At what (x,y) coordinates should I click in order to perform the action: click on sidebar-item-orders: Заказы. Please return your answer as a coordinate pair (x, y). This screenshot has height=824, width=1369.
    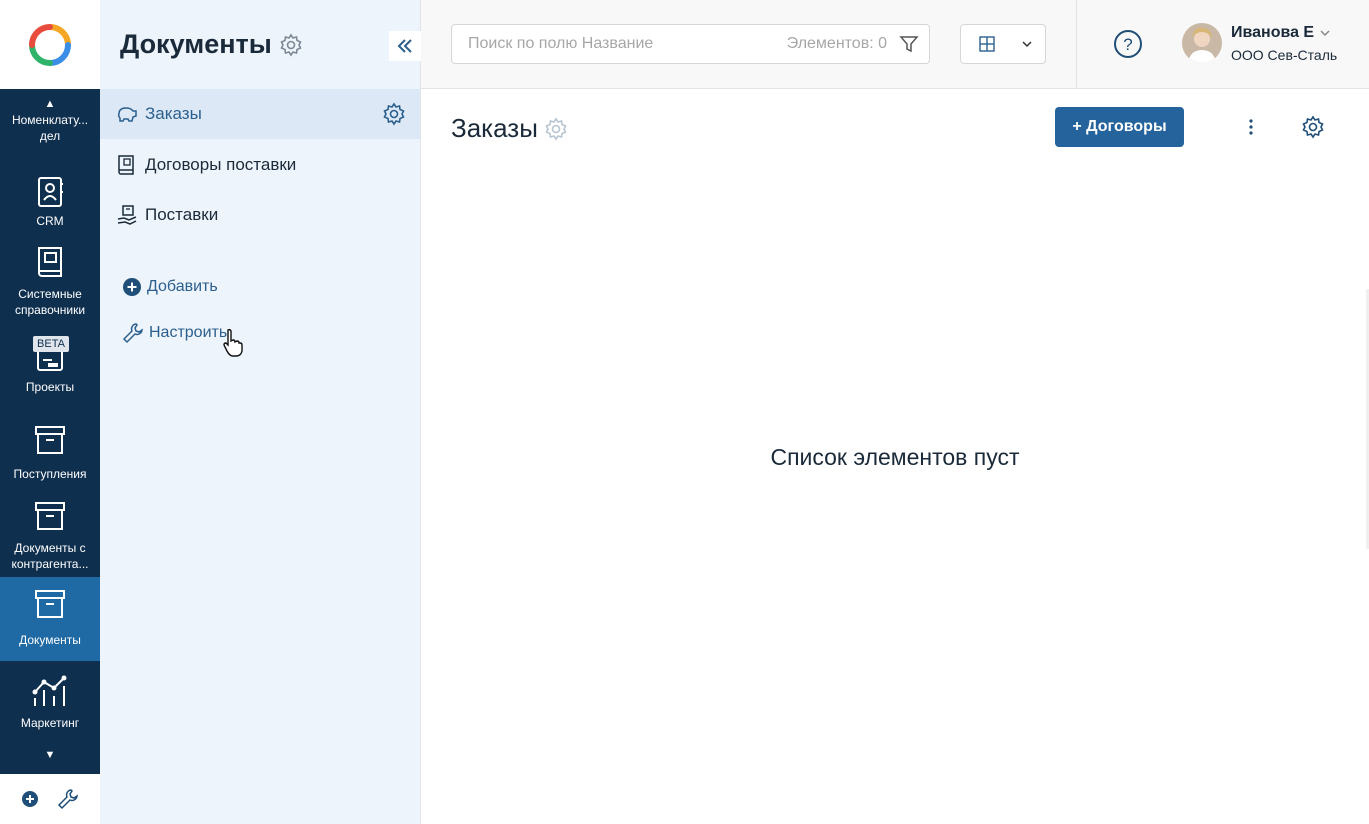
    Looking at the image, I should click on (260, 114).